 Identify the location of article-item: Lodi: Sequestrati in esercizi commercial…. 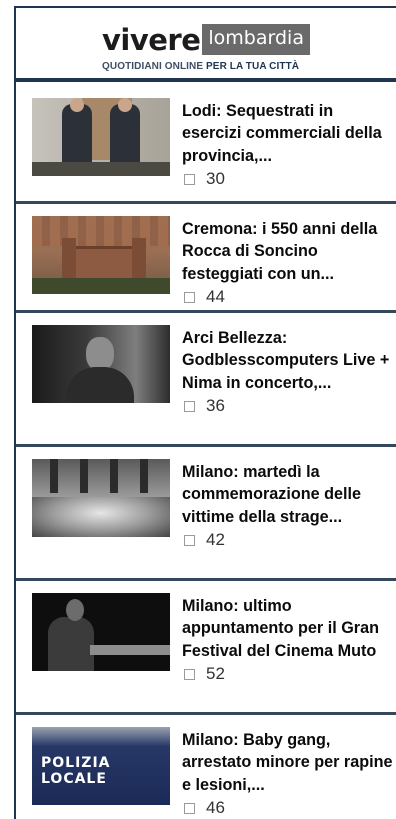
(206, 145).